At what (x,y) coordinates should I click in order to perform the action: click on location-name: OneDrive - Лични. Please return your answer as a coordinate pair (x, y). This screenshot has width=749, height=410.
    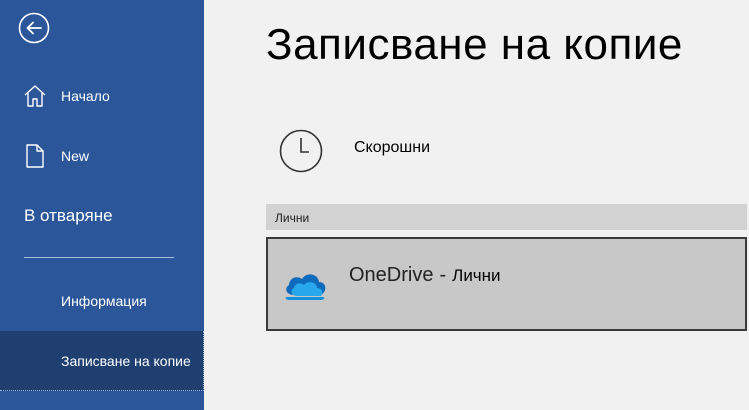
    Looking at the image, I should click on (425, 275).